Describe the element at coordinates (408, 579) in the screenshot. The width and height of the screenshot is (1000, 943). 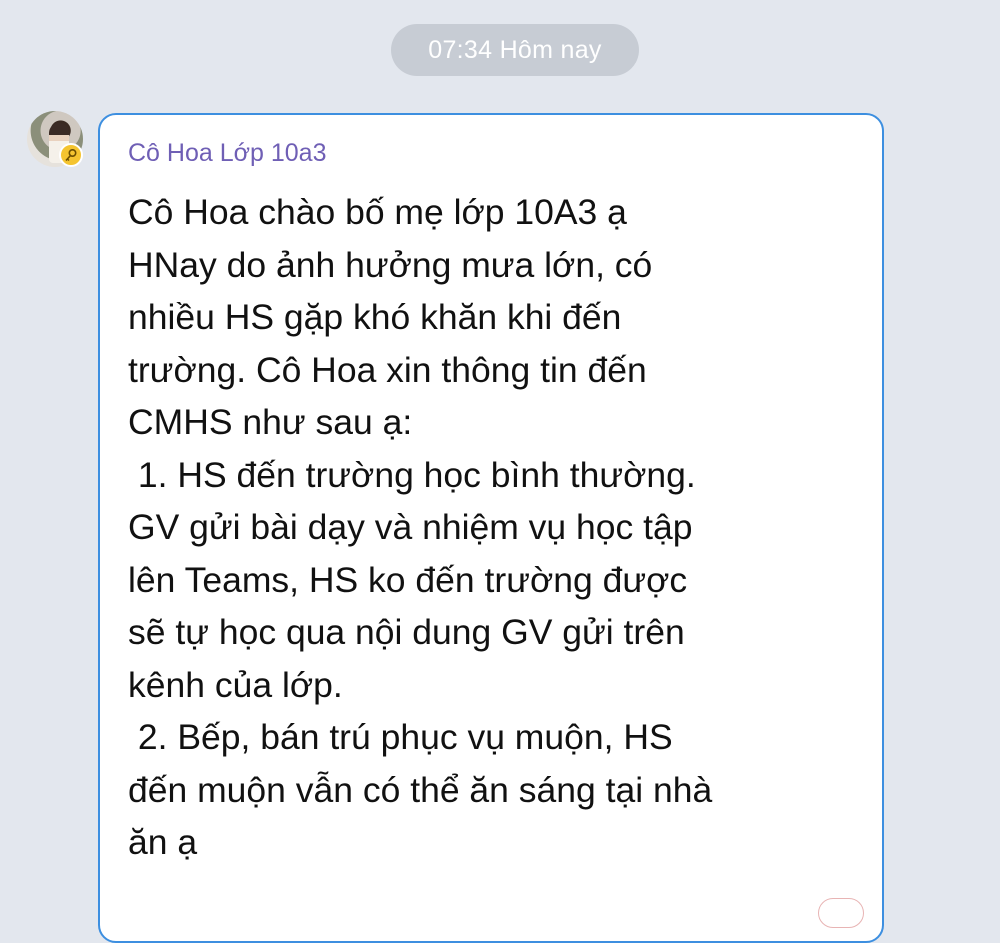
I see `message-line: lên Teams, HS ko đến trường được` at that location.